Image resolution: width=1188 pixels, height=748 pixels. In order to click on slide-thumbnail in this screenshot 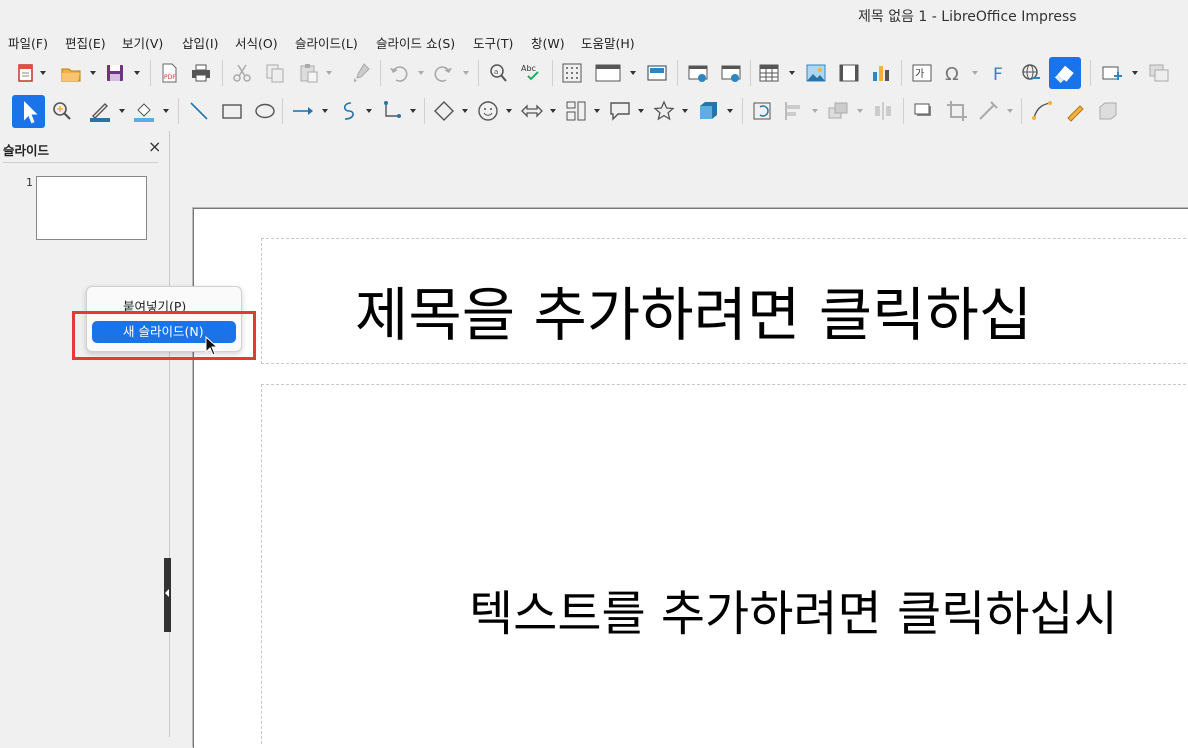, I will do `click(91, 208)`.